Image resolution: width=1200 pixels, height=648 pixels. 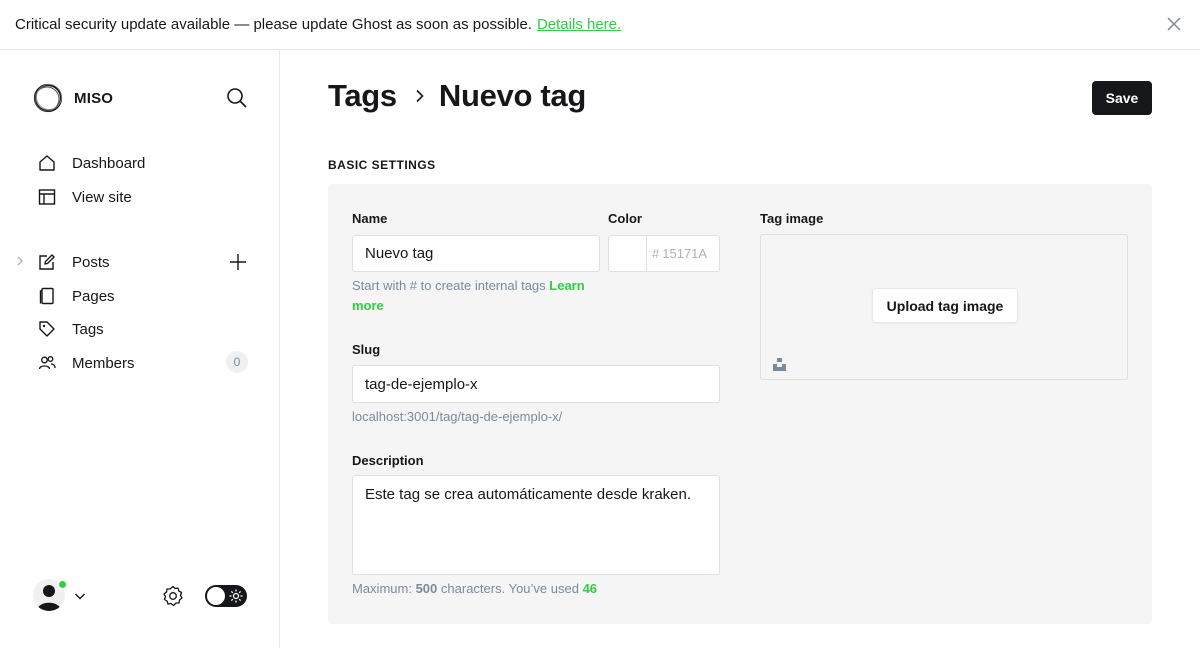 What do you see at coordinates (236, 596) in the screenshot?
I see `sun-icon` at bounding box center [236, 596].